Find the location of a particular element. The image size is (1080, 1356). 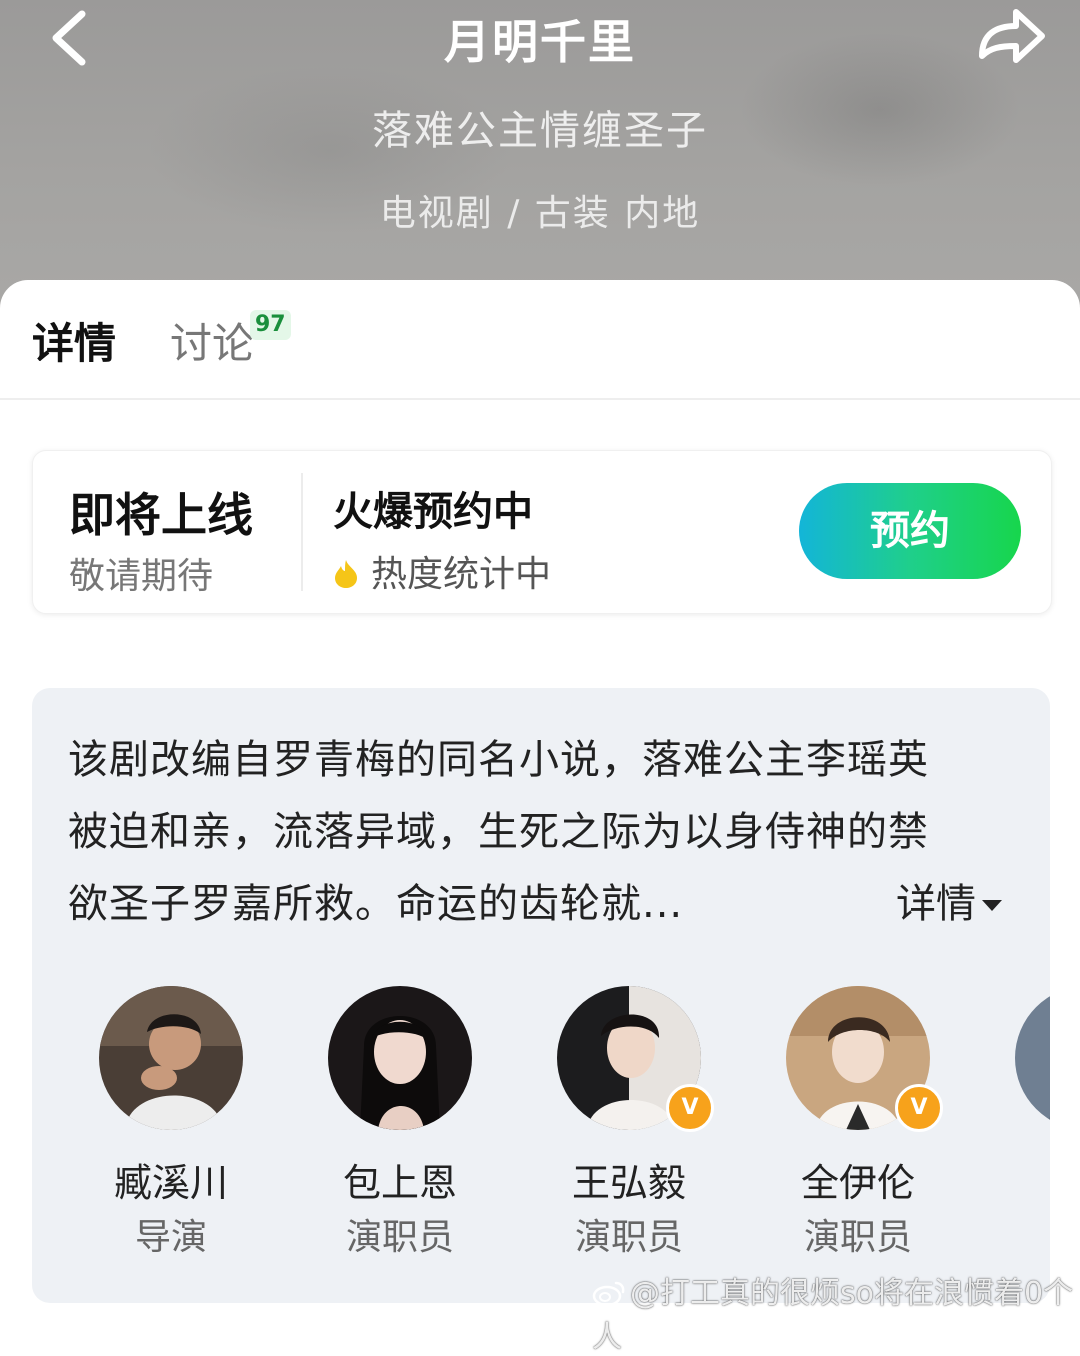

tab-bar: 详情 讨论 97 is located at coordinates (540, 340).